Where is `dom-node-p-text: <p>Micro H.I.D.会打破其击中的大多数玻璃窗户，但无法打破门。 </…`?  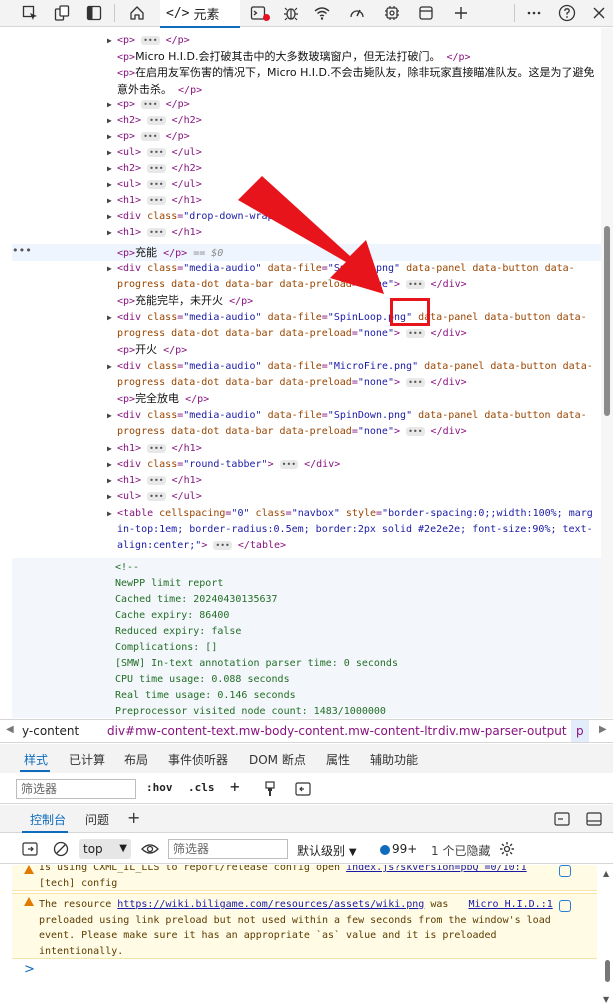
dom-node-p-text: <p>Micro H.I.D.会打破其击中的大多数玻璃窗户，但无法打破门。 </… is located at coordinates (356, 57).